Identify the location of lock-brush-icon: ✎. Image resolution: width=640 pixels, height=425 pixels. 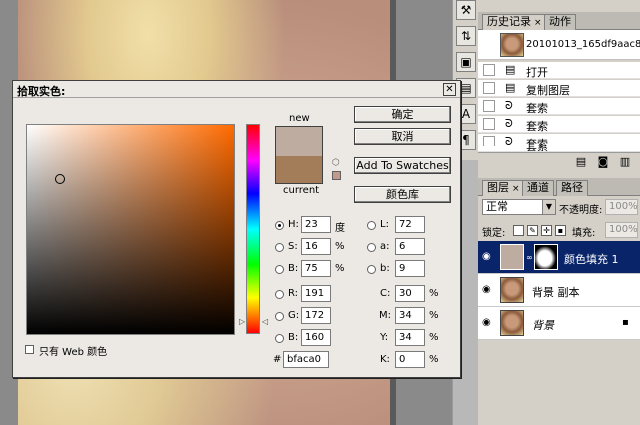
(532, 230).